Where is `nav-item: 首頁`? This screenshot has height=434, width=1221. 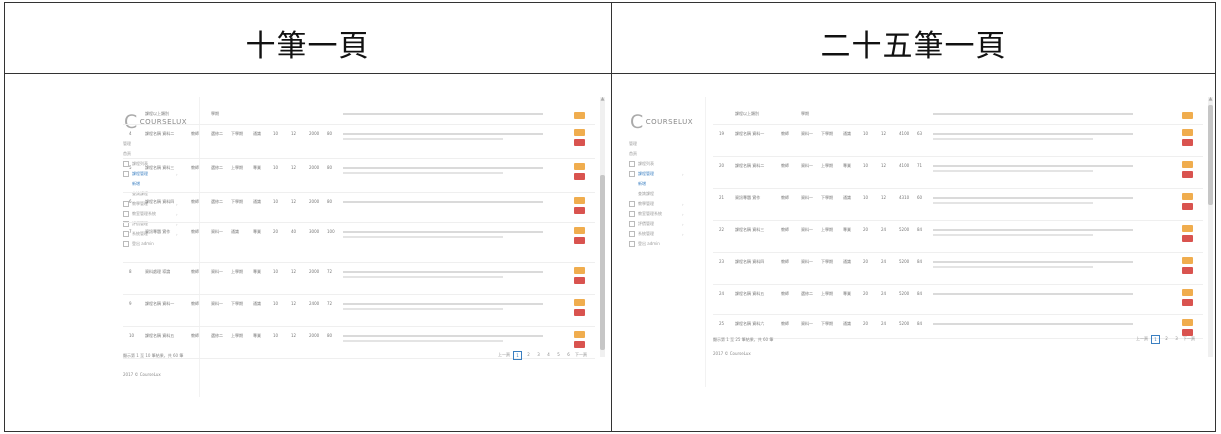 nav-item: 首頁 is located at coordinates (656, 154).